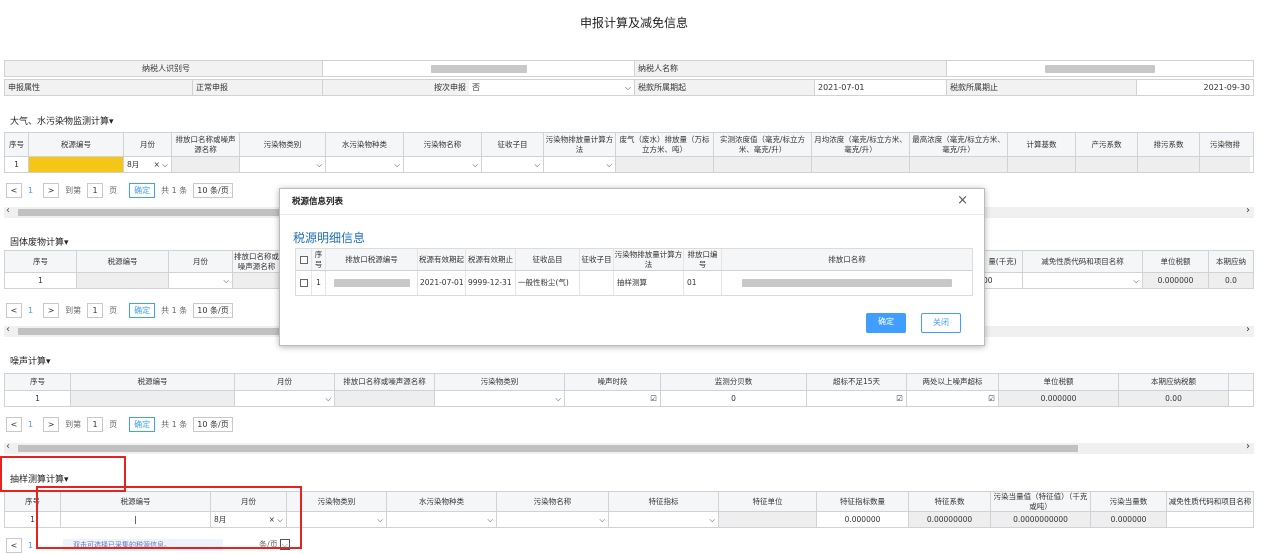 Image resolution: width=1268 pixels, height=554 pixels. I want to click on sample-name-select: ⌵, so click(553, 519).